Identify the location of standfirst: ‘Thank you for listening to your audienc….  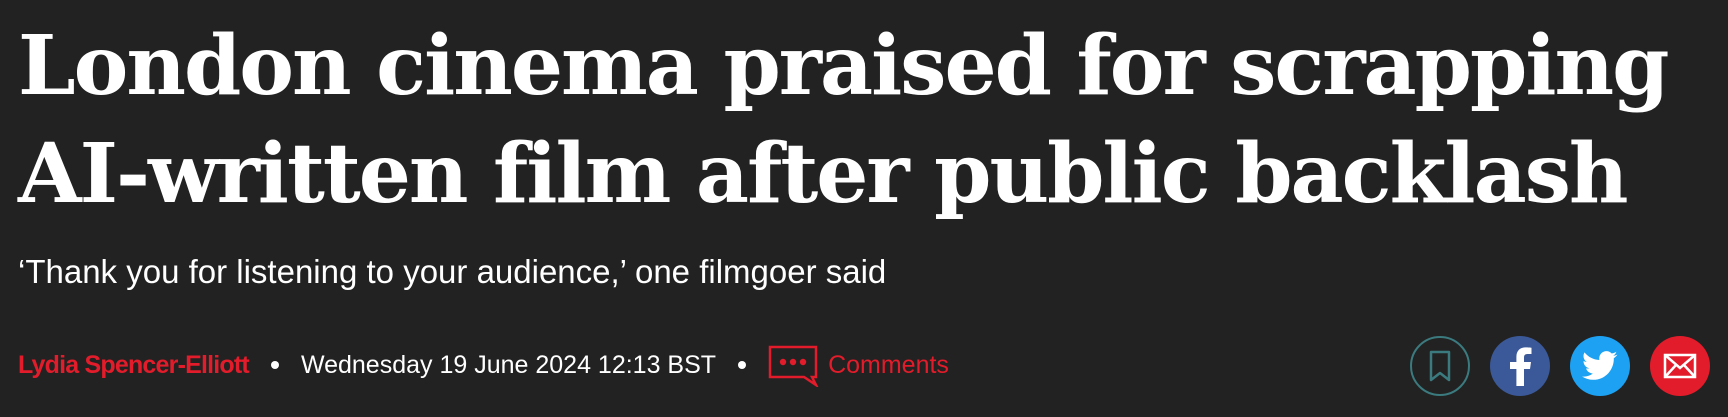
(452, 271).